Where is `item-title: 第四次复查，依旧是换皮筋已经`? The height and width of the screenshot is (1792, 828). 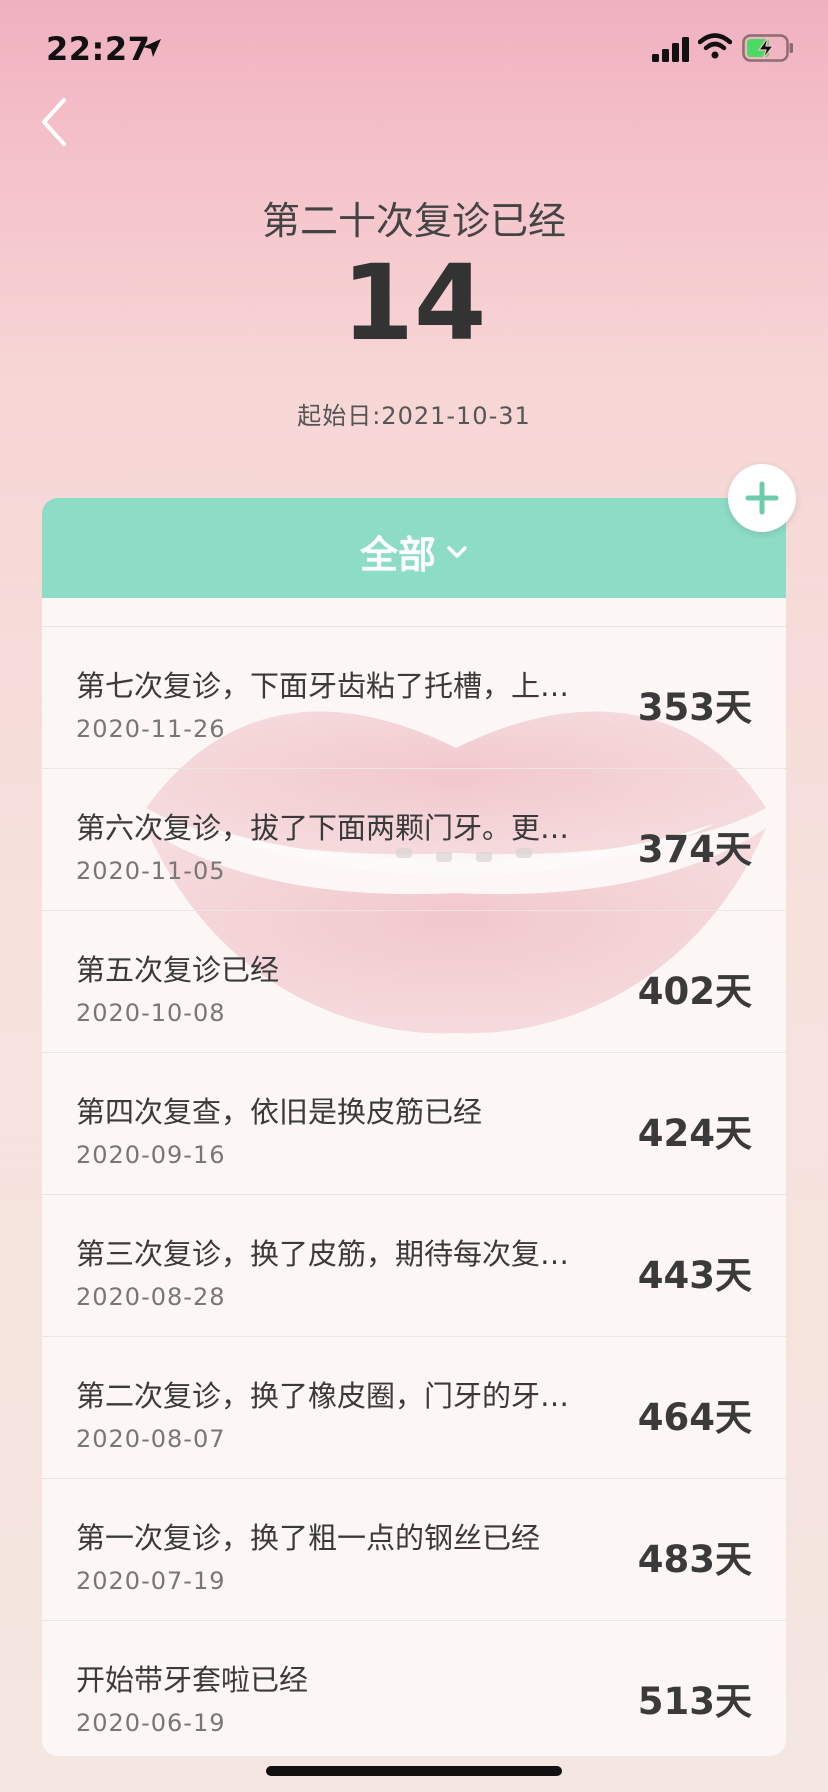
item-title: 第四次复查，依旧是换皮筋已经 is located at coordinates (279, 1112).